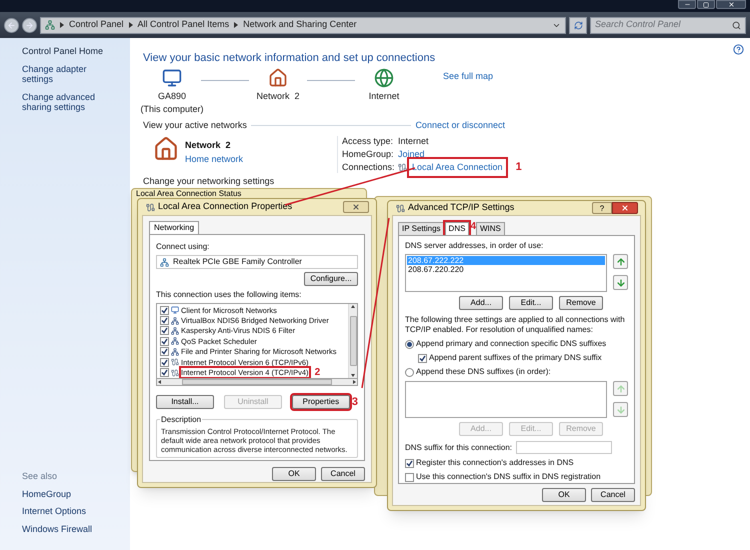 This screenshot has width=750, height=550. Describe the element at coordinates (506, 269) in the screenshot. I see `list-item: 208.67.220.220` at that location.